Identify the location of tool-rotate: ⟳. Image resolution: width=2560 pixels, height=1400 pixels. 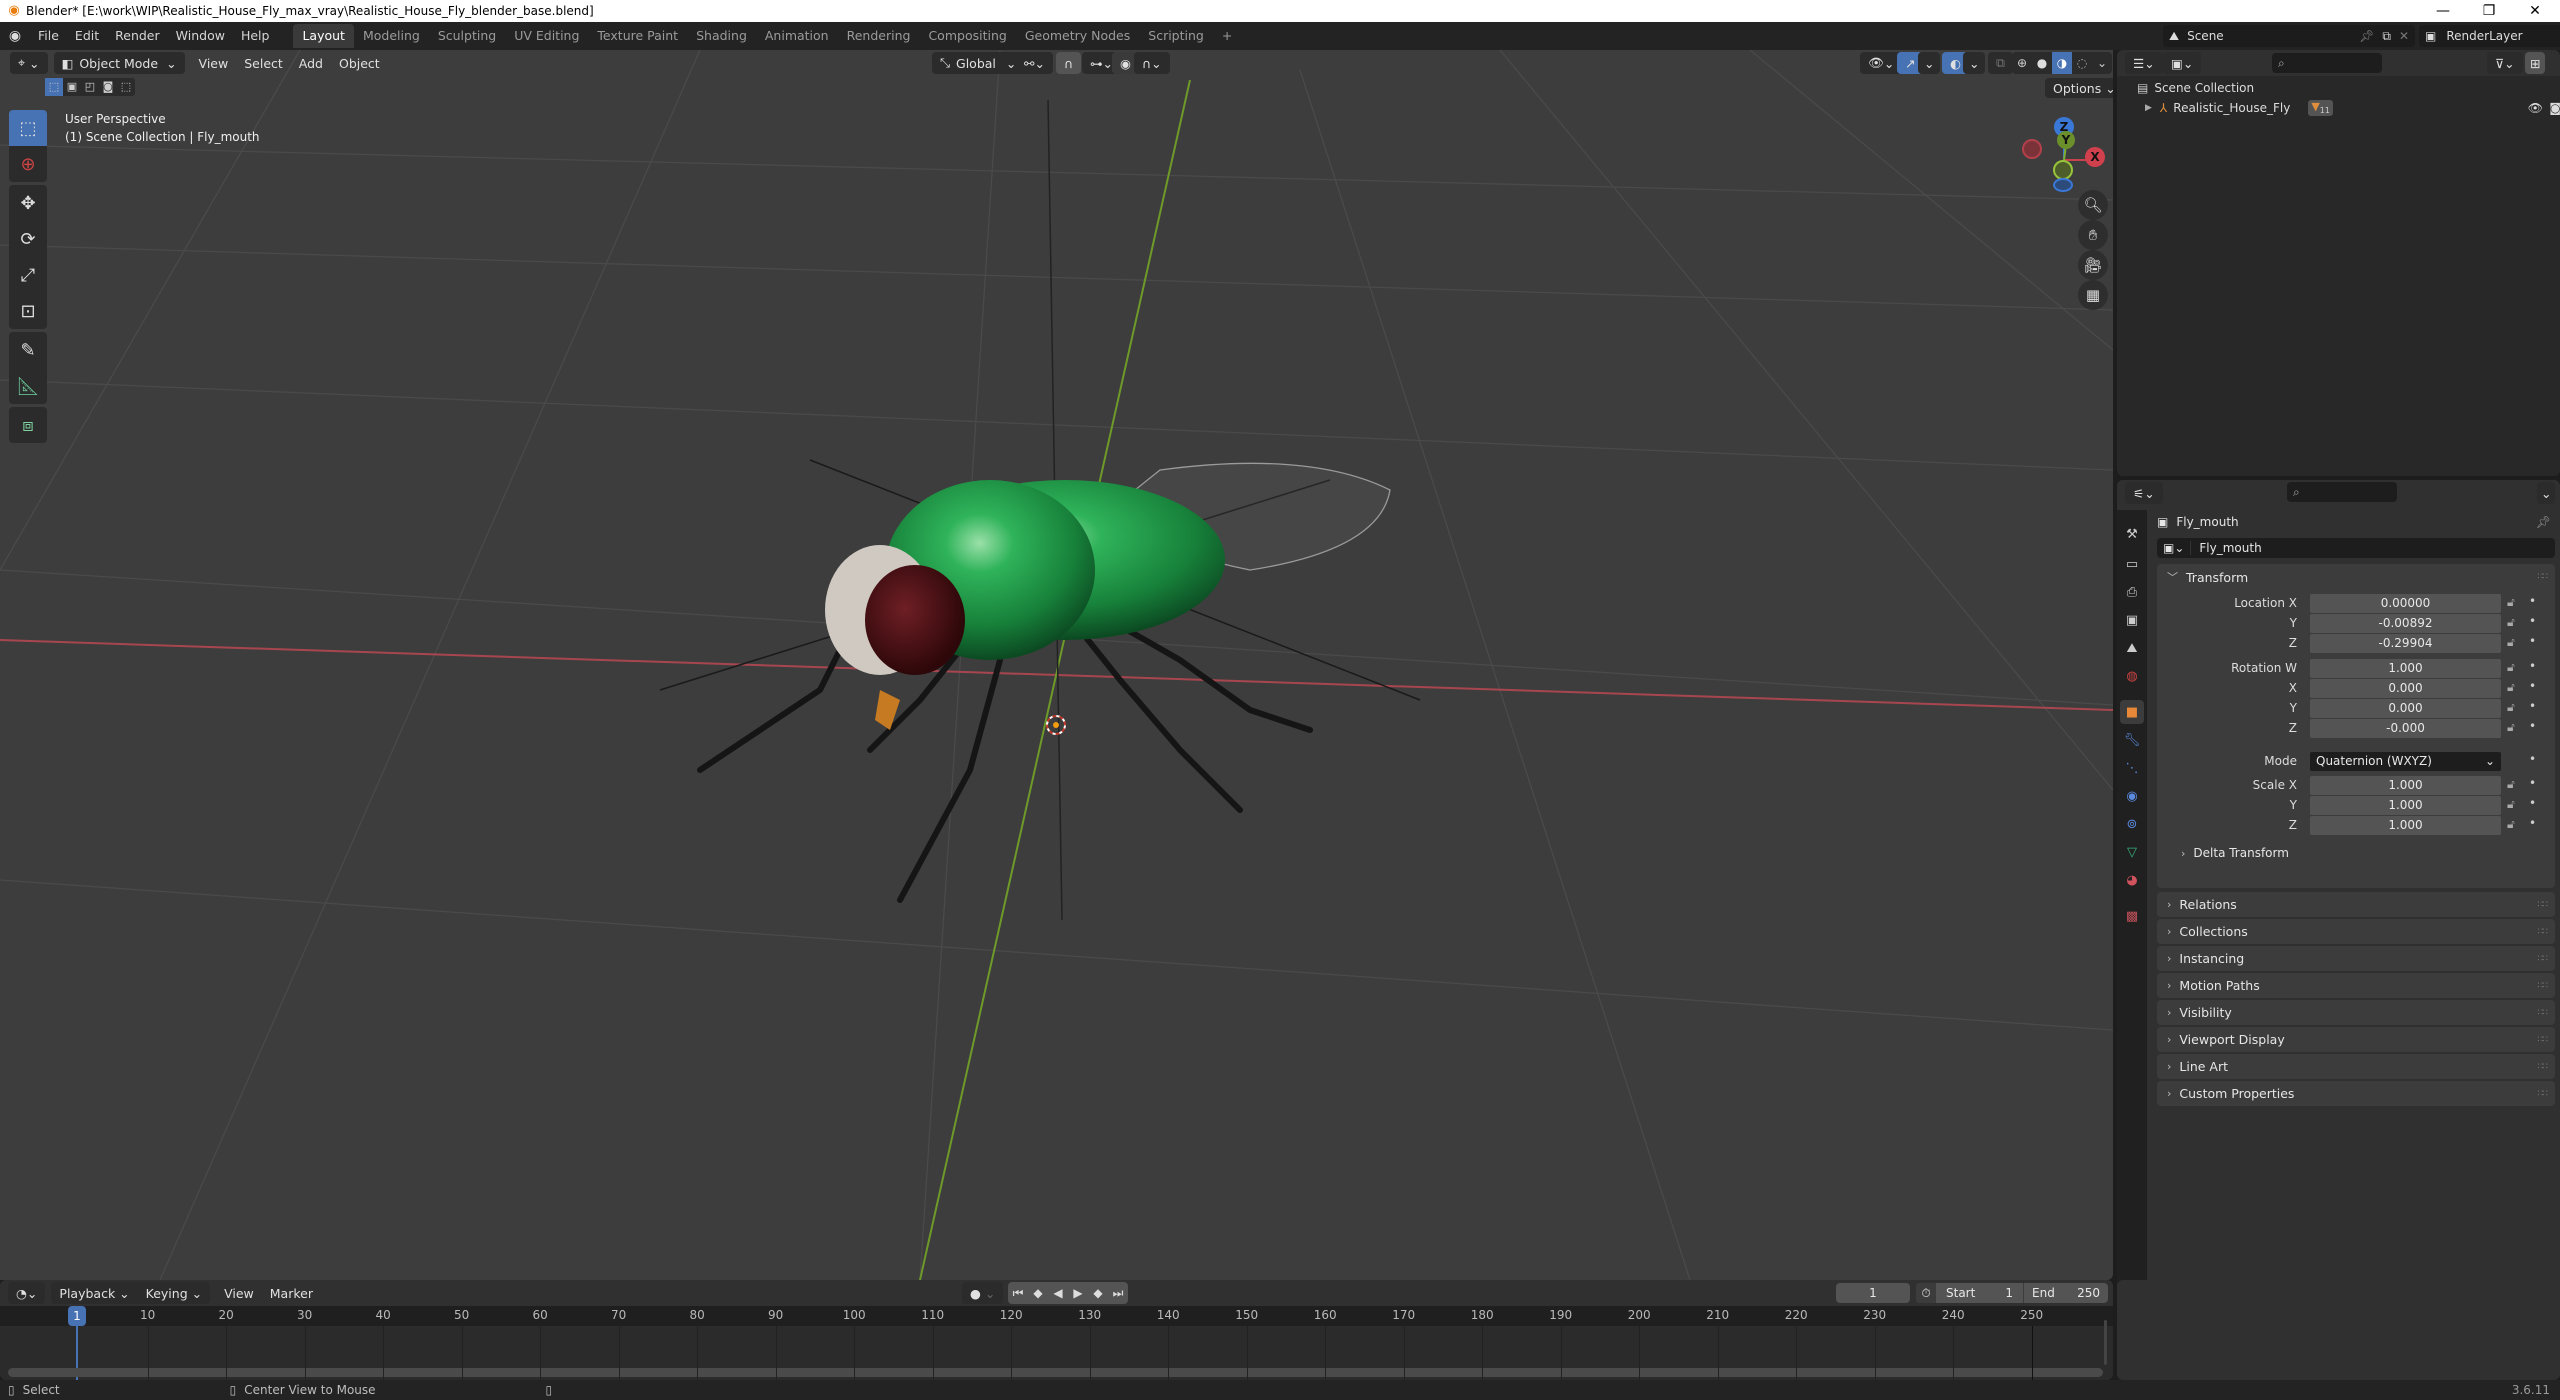
(28, 239).